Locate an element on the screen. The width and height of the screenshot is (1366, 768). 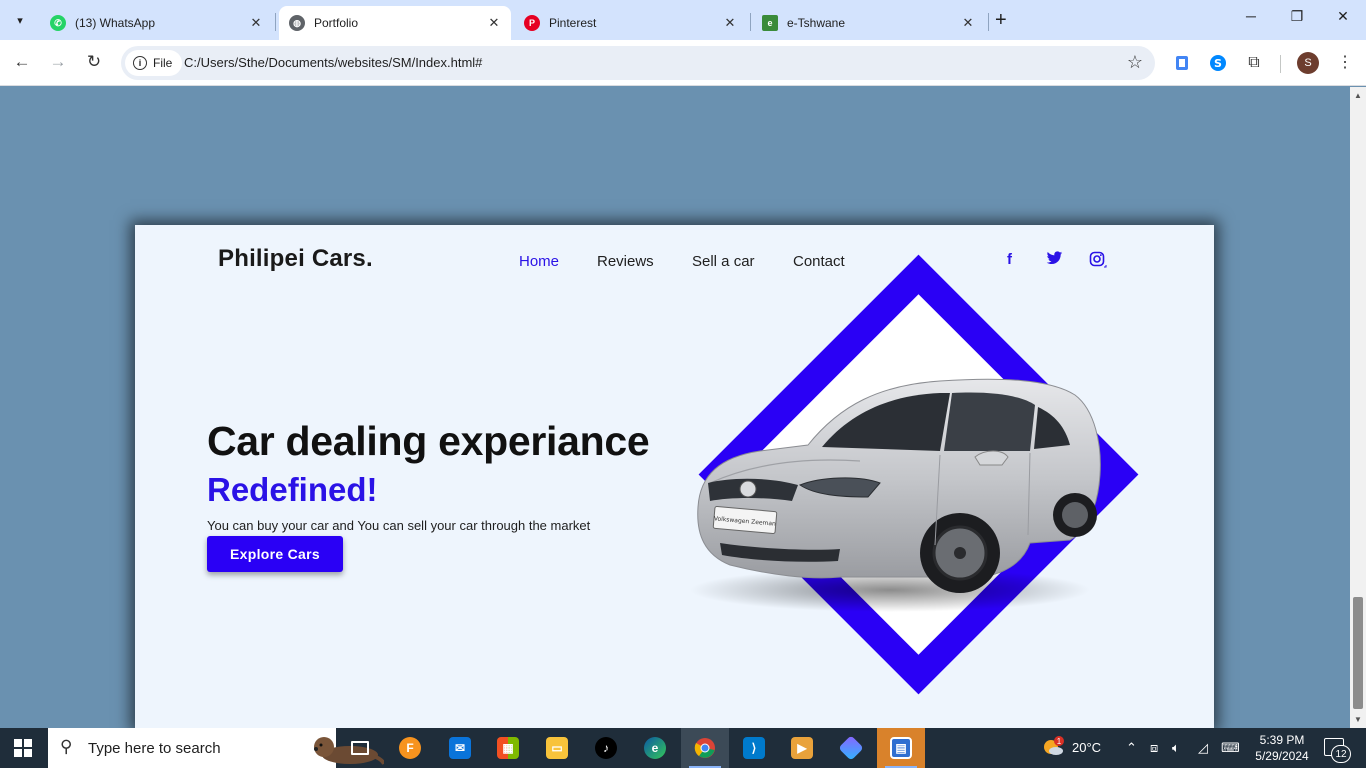
show-hidden-icons-icon: ⌃ is located at coordinates (1131, 748).